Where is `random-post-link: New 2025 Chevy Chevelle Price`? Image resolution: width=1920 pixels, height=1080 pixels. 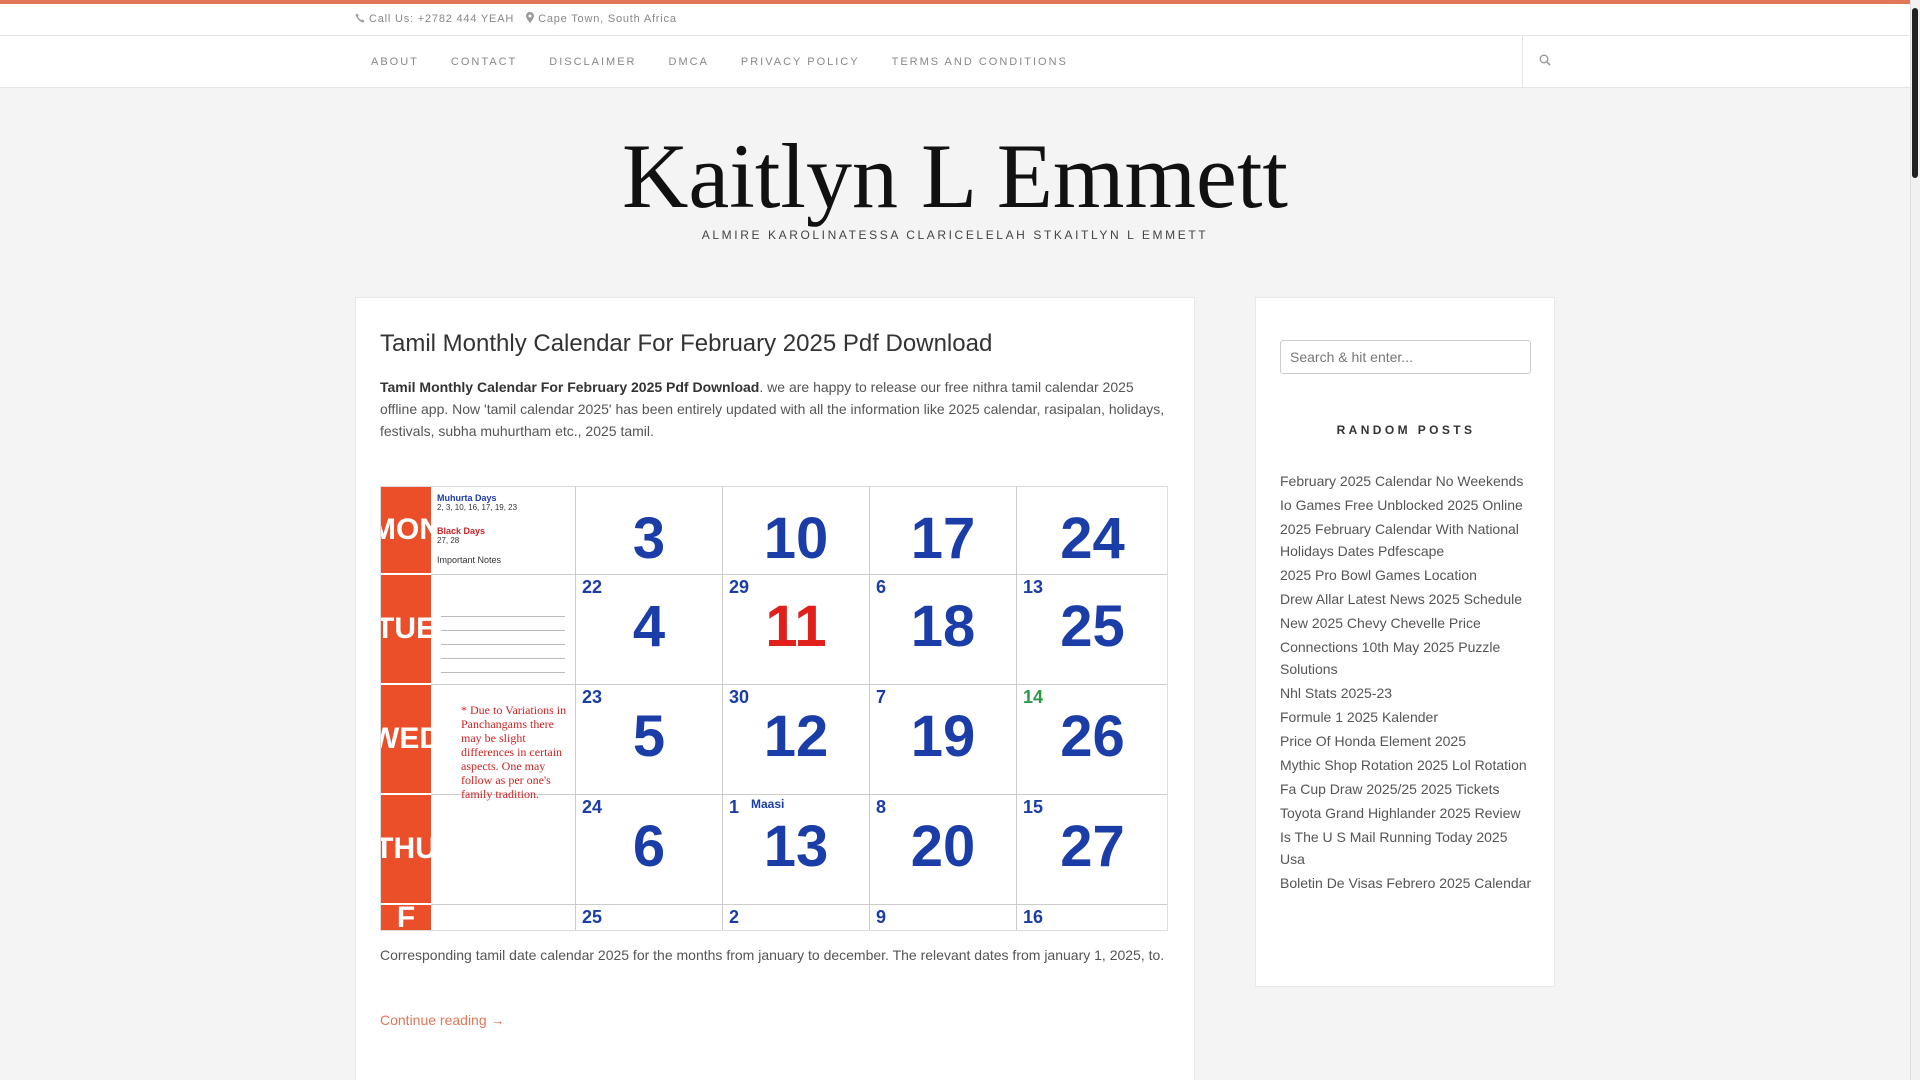
random-post-link: New 2025 Chevy Chevelle Price is located at coordinates (1407, 623).